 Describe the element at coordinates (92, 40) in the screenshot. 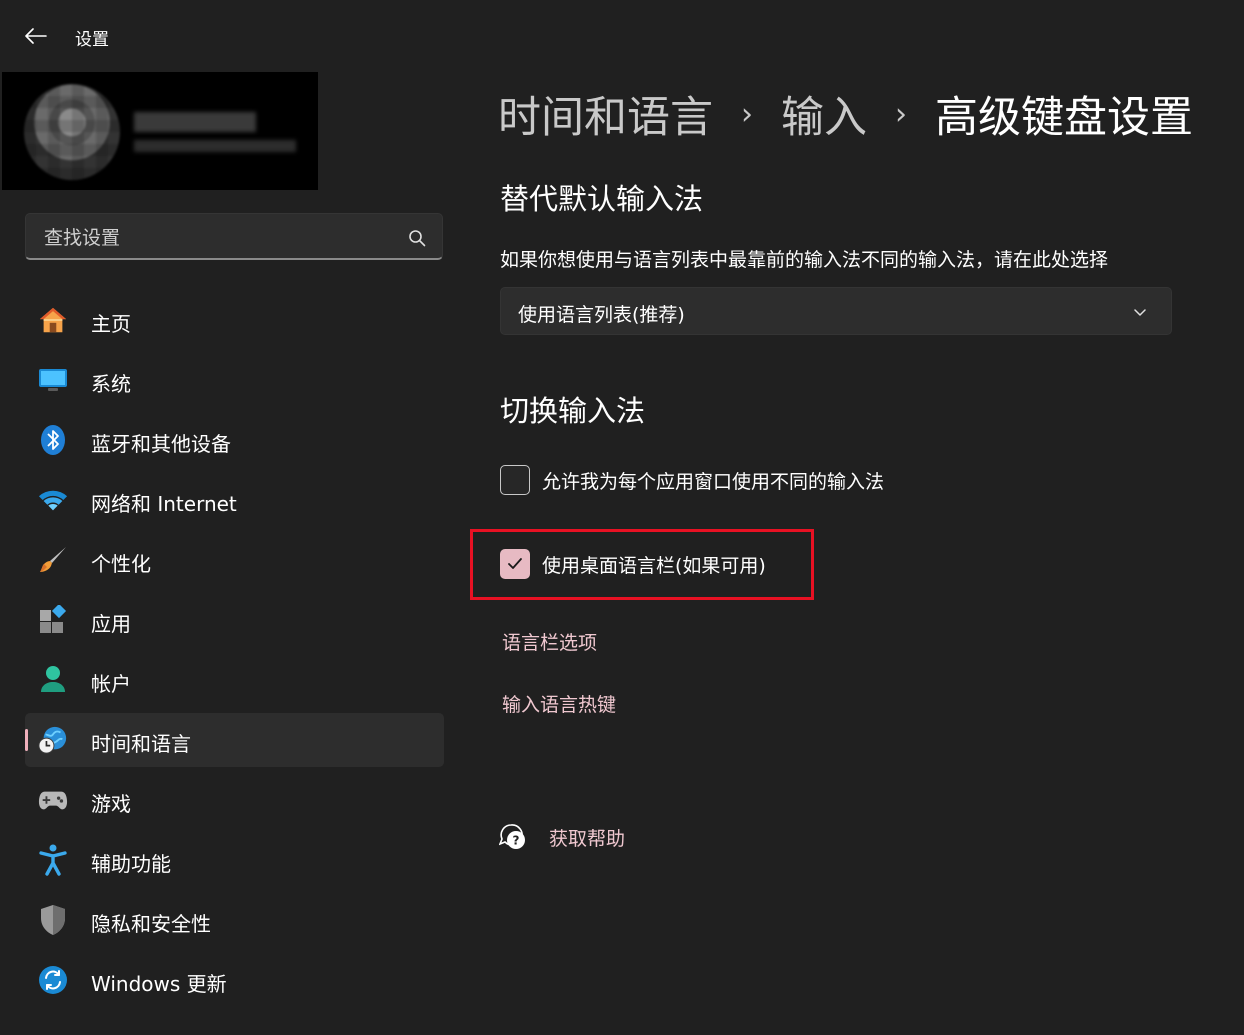

I see `app-title: 设置` at that location.